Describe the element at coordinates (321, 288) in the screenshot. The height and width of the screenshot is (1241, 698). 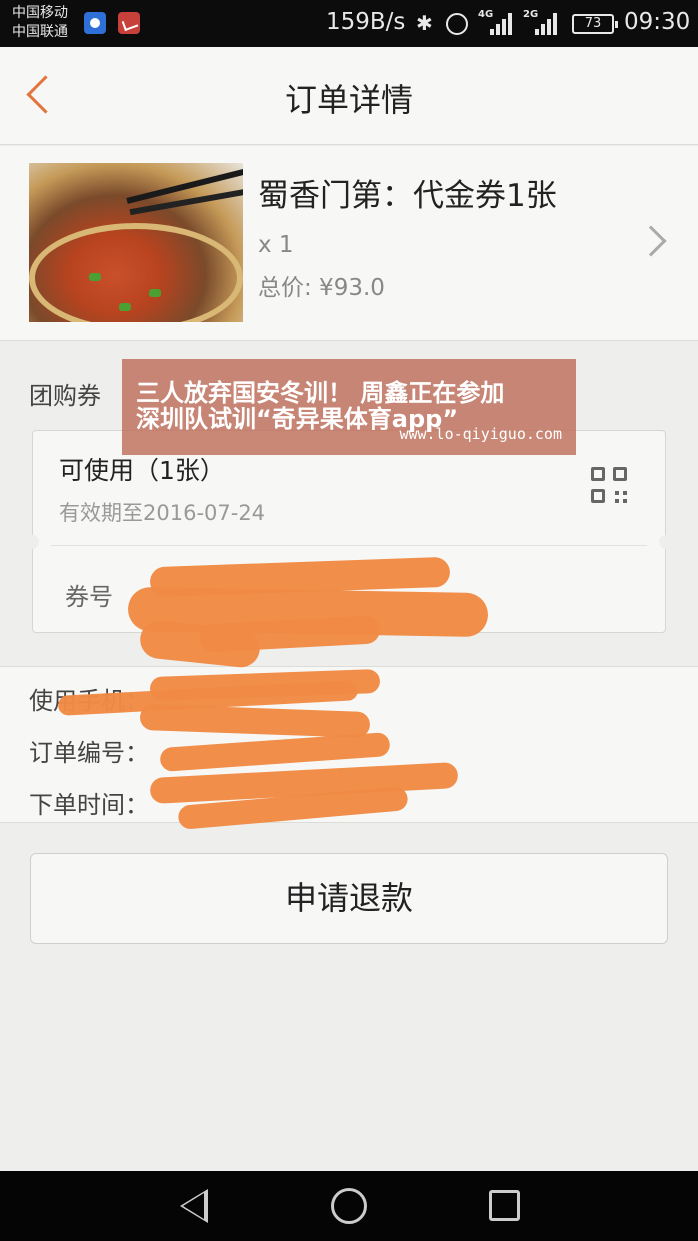
I see `product-total-price: 总价: ¥93.0` at that location.